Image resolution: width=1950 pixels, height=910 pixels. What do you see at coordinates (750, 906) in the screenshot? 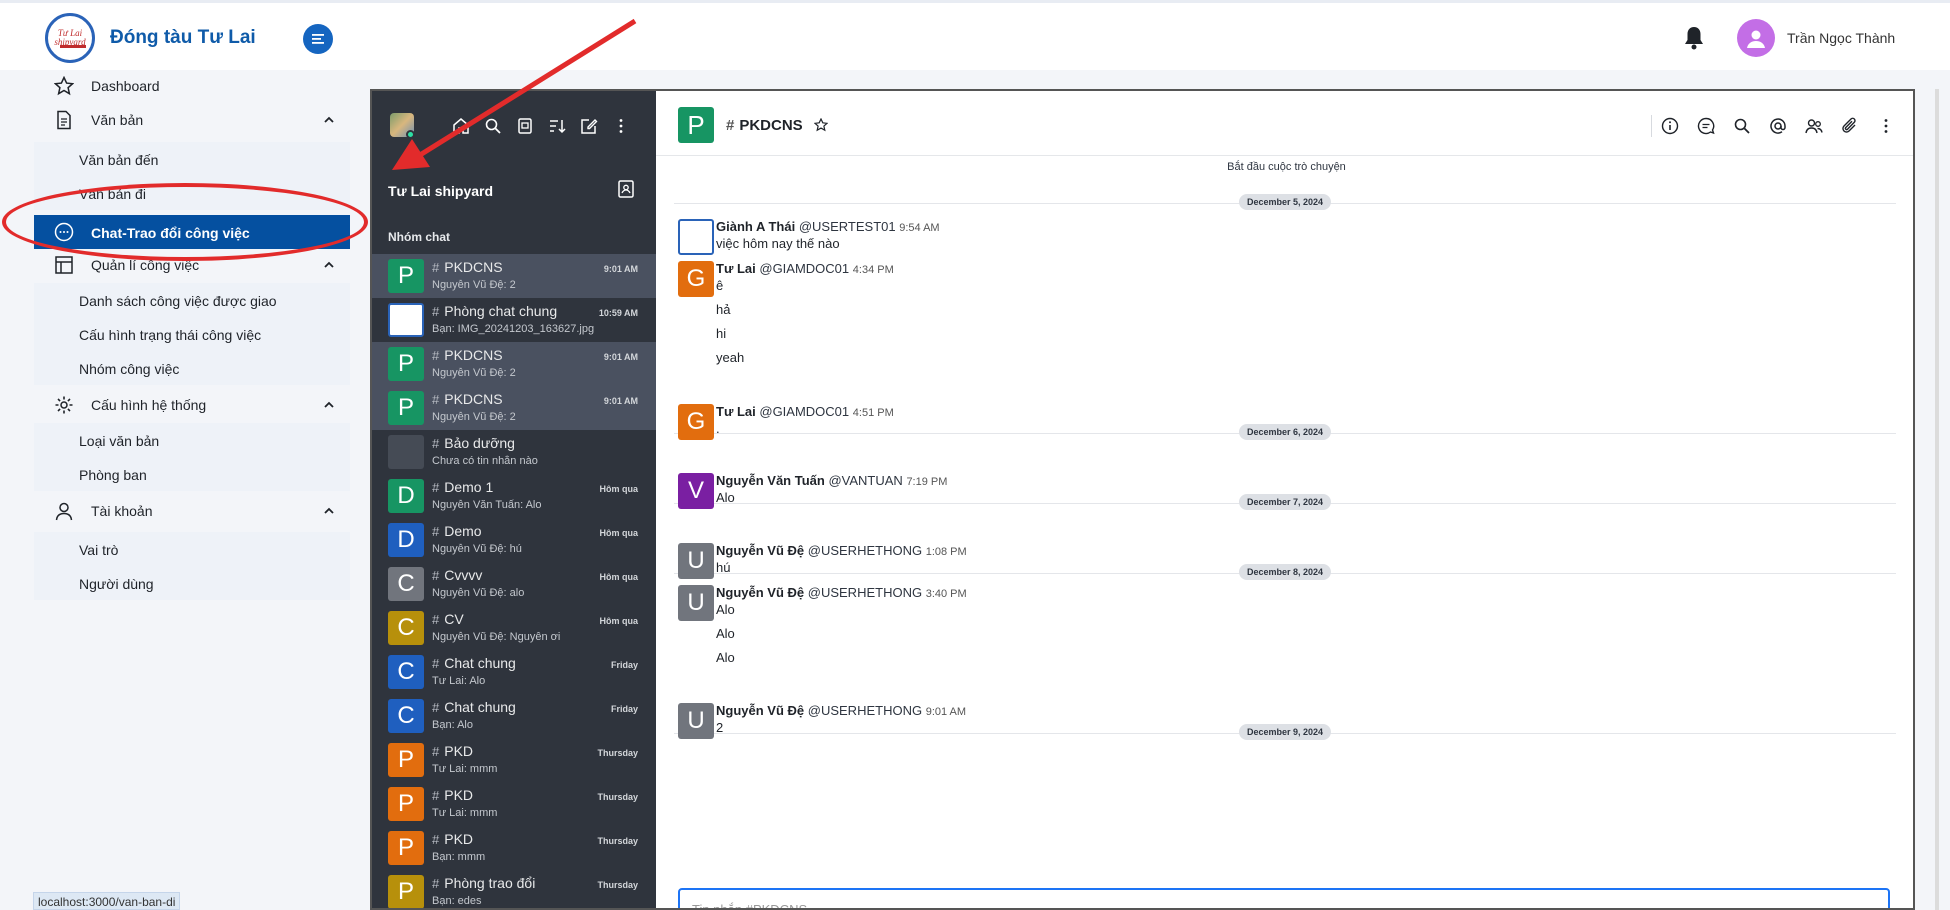
I see `composer-placeholder: Tin nhắn #PKDCNS` at bounding box center [750, 906].